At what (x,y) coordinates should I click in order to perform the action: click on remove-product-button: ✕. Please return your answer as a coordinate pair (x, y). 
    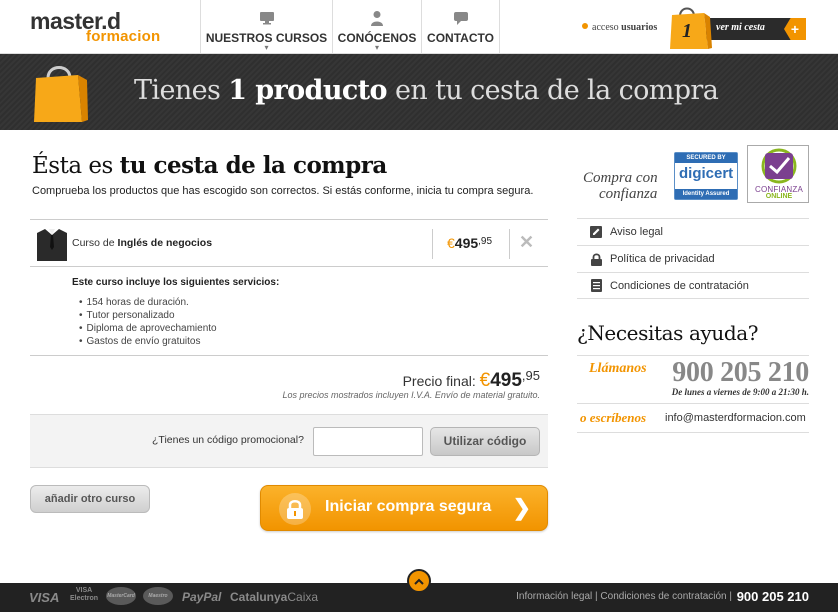
    Looking at the image, I should click on (526, 242).